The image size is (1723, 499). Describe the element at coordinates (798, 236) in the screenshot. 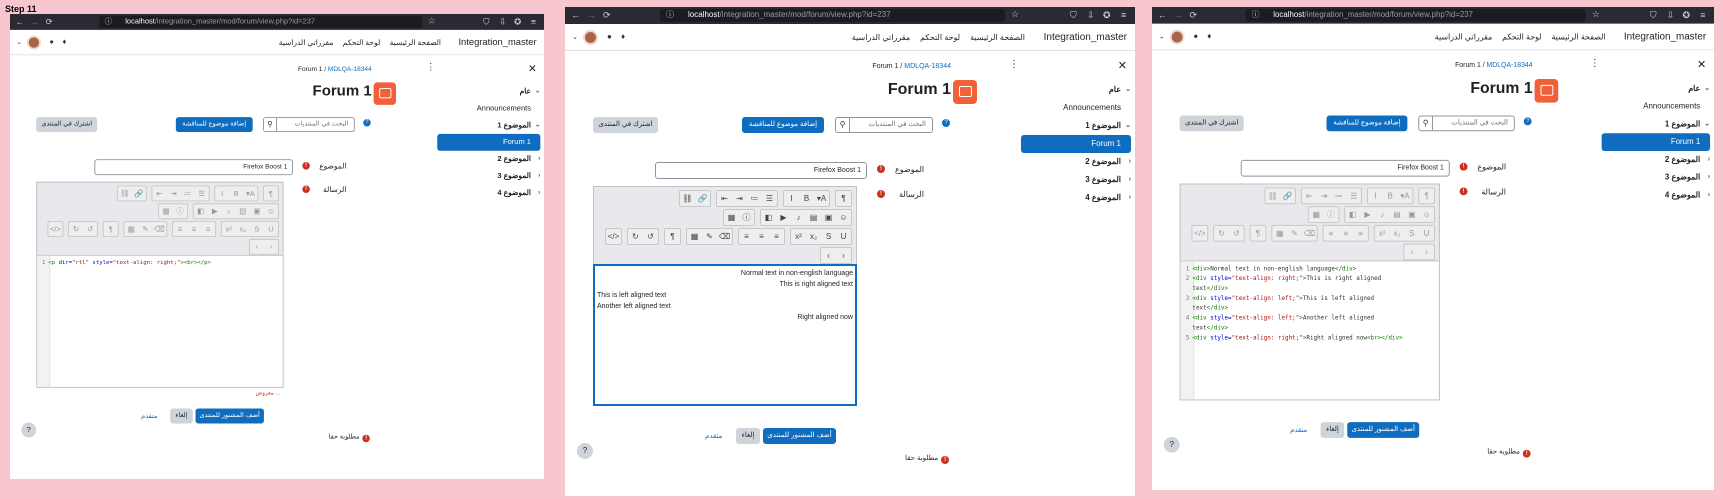

I see `superscript-icon: x²` at that location.